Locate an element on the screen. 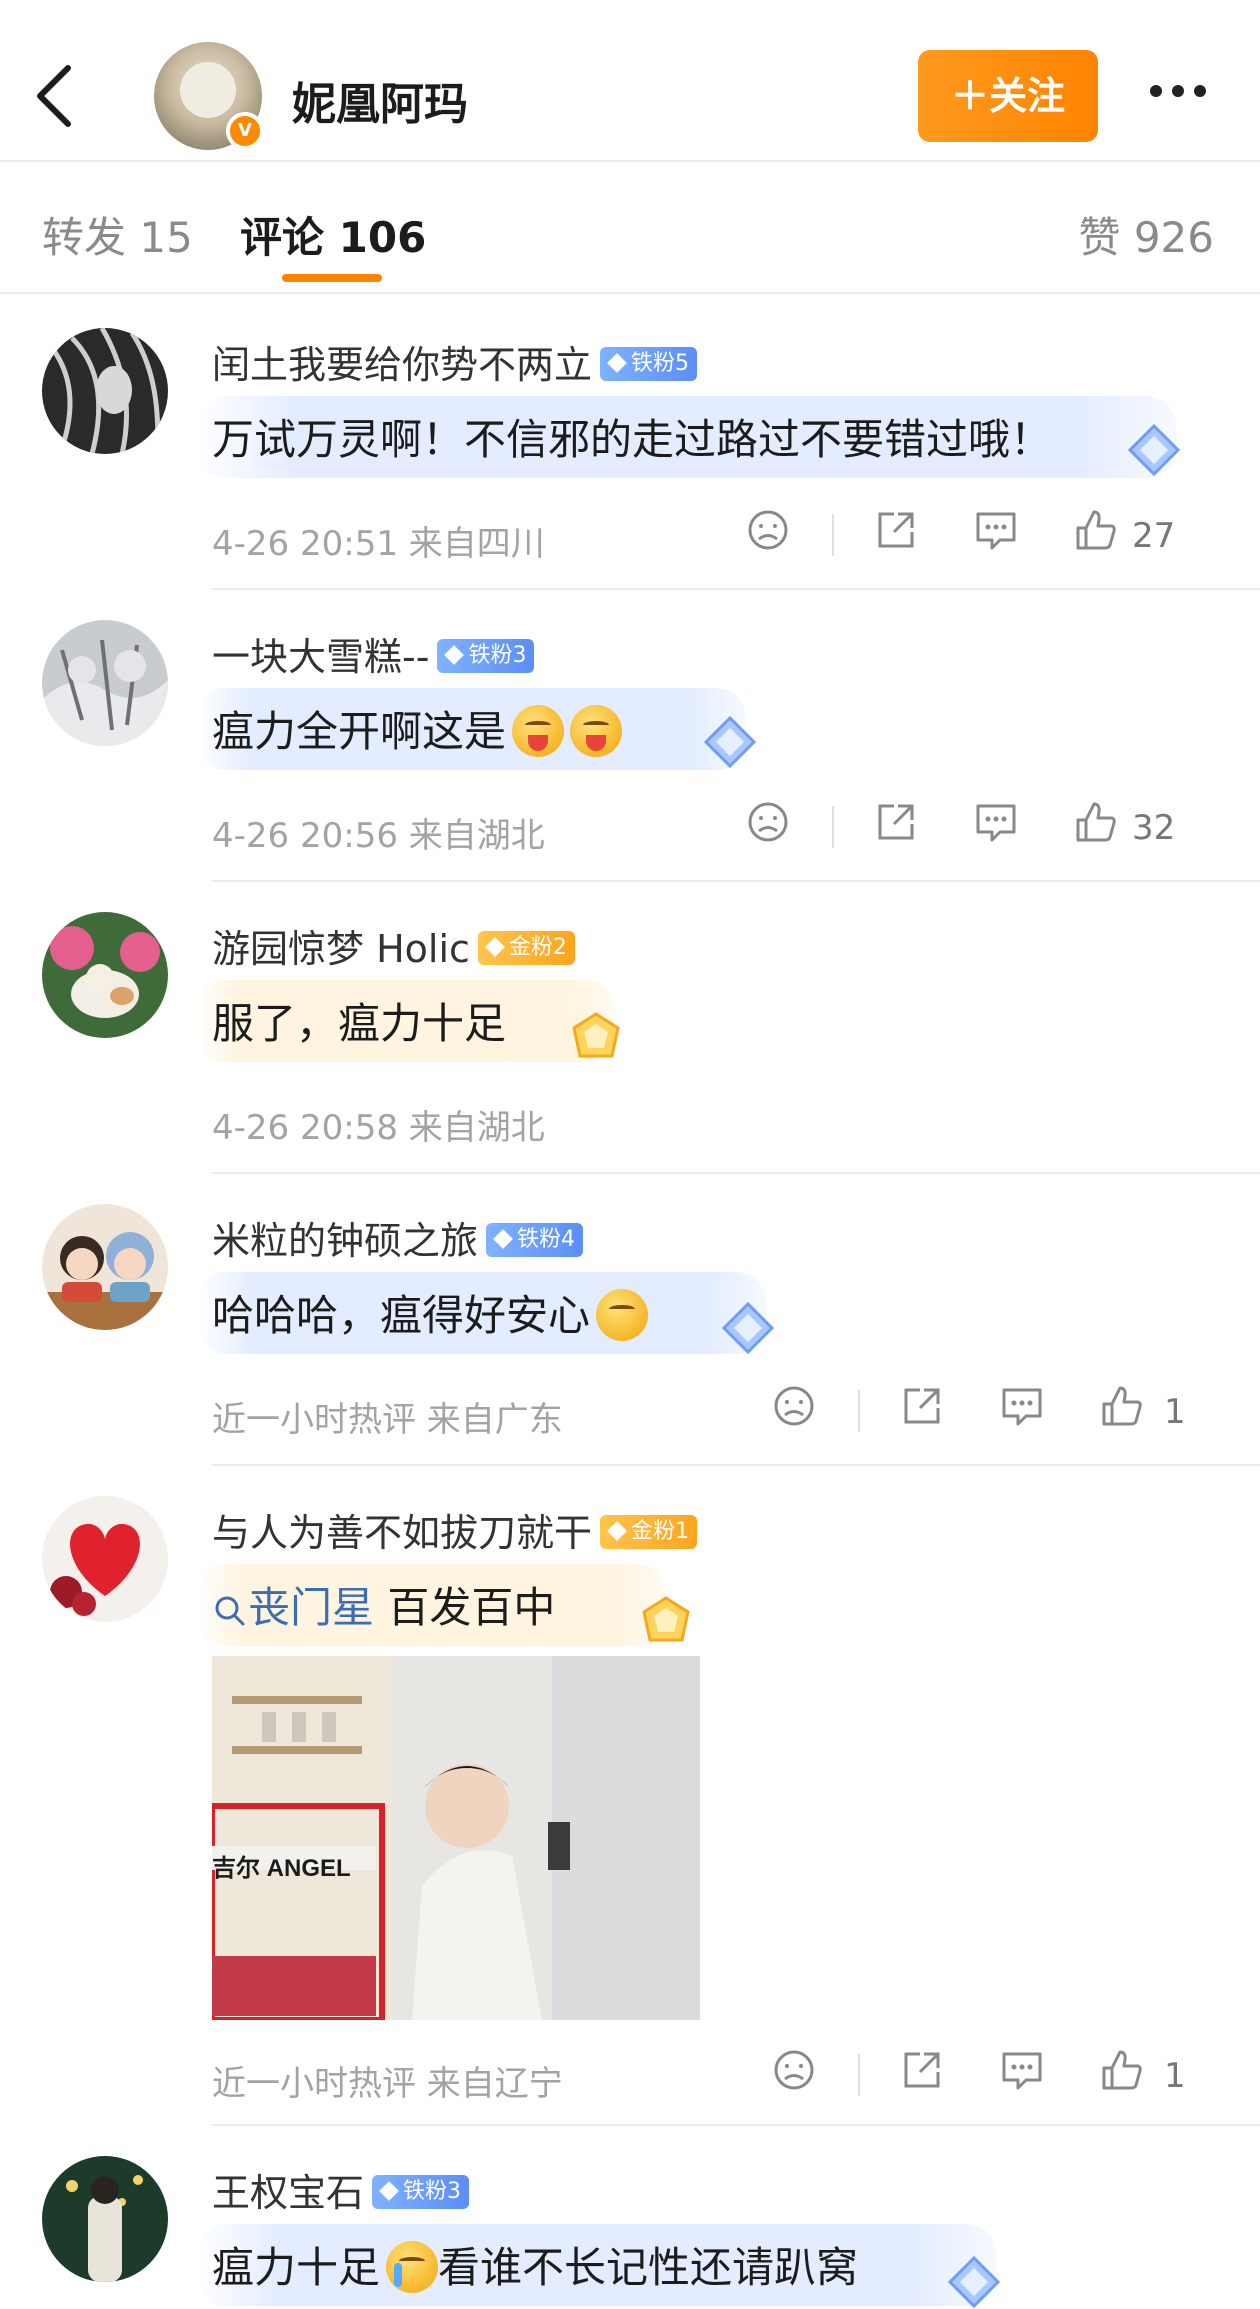 This screenshot has width=1260, height=2309. comment-meta: 4-26 20:58 来自湖北 is located at coordinates (378, 1128).